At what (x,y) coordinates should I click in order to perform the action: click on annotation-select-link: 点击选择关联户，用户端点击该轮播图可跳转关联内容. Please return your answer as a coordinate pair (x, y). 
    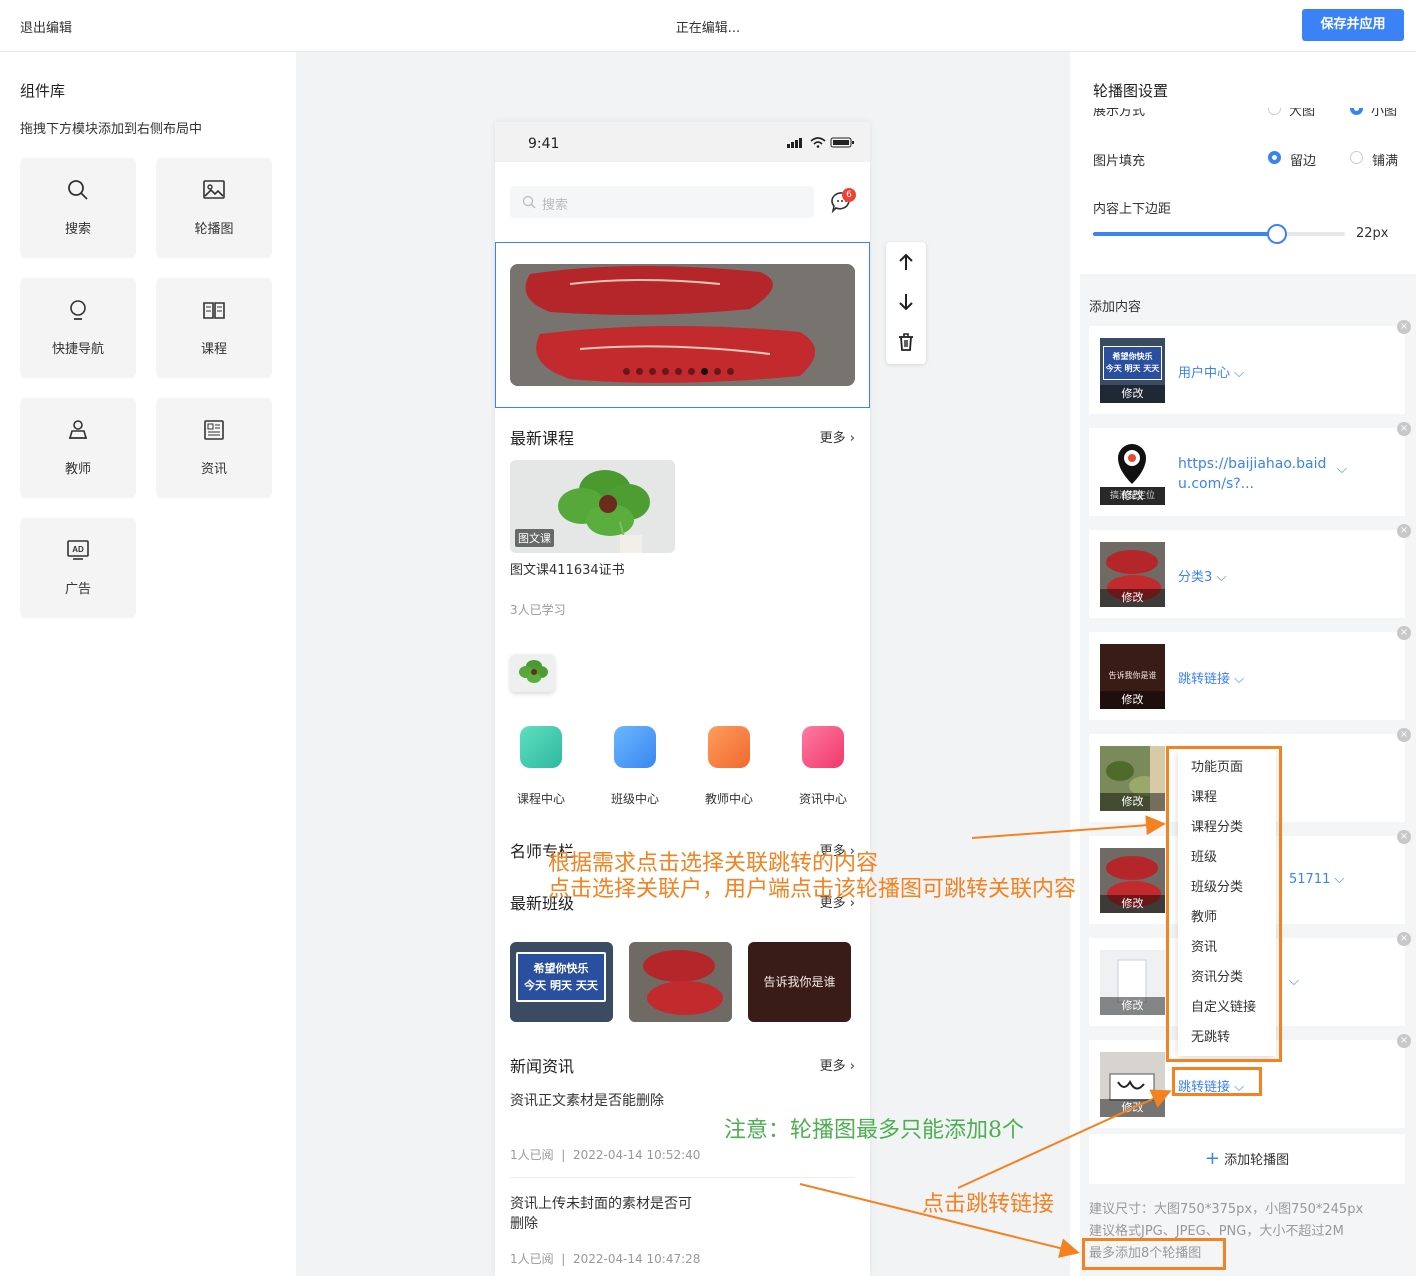
    Looking at the image, I should click on (812, 889).